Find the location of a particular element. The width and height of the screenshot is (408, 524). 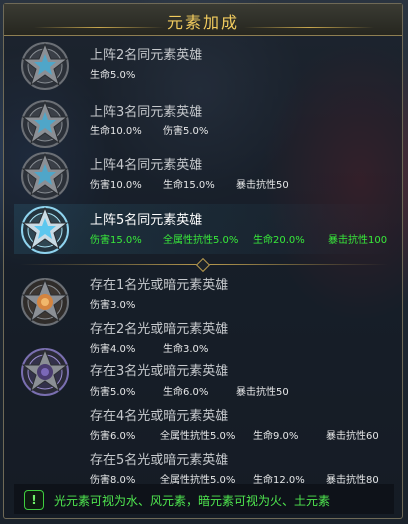

bonus-stat: 生命5.0% is located at coordinates (113, 75).